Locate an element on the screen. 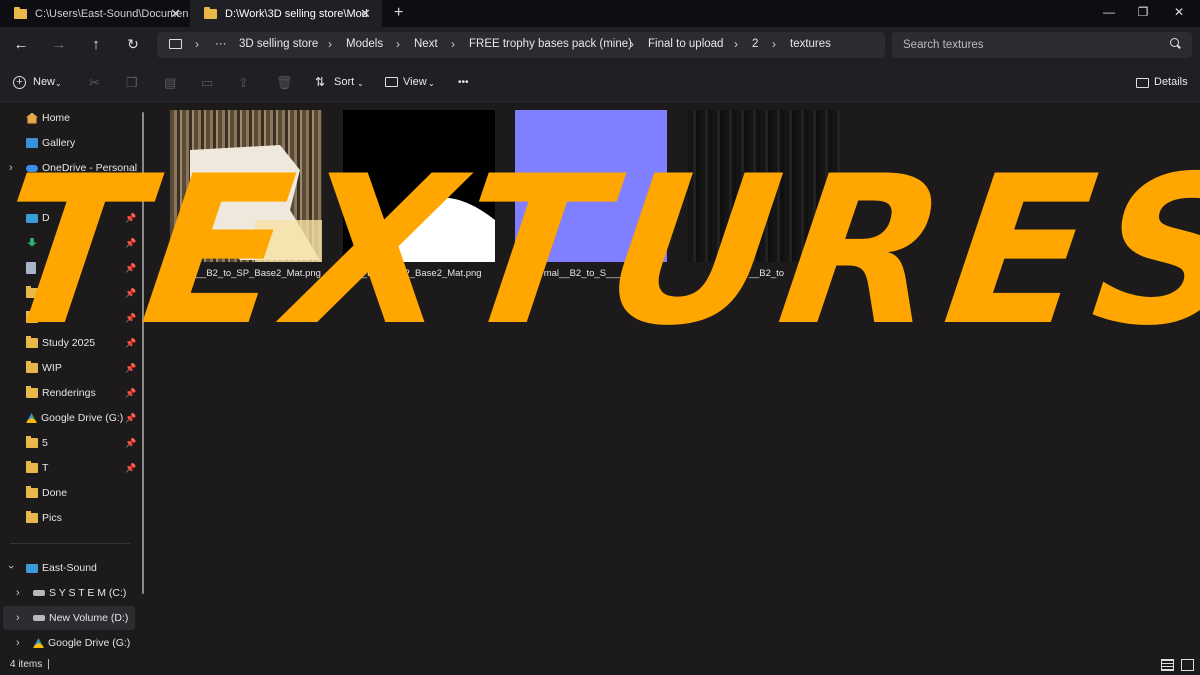  sidebar-item-renderings: Renderings 📌 is located at coordinates (83, 393).